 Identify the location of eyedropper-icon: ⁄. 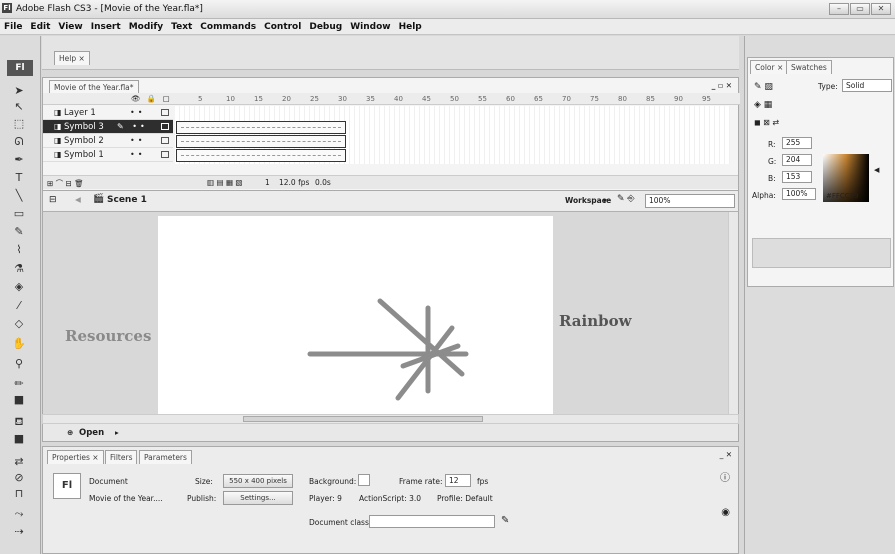
(19, 305).